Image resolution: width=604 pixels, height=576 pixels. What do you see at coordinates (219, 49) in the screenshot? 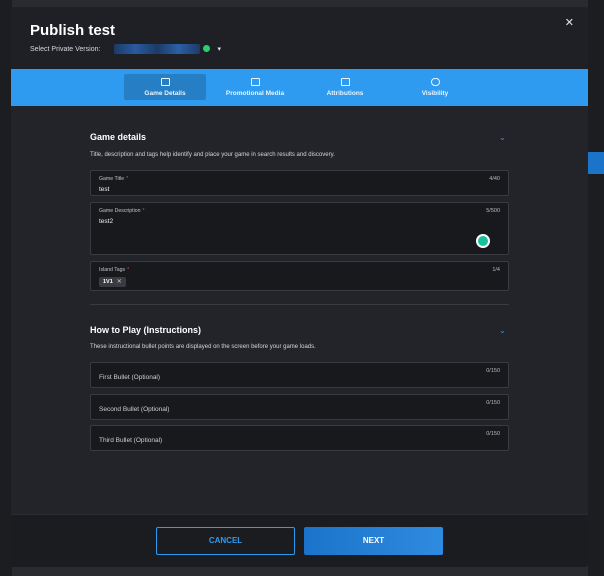
I see `chevron-down-icon: ▾` at bounding box center [219, 49].